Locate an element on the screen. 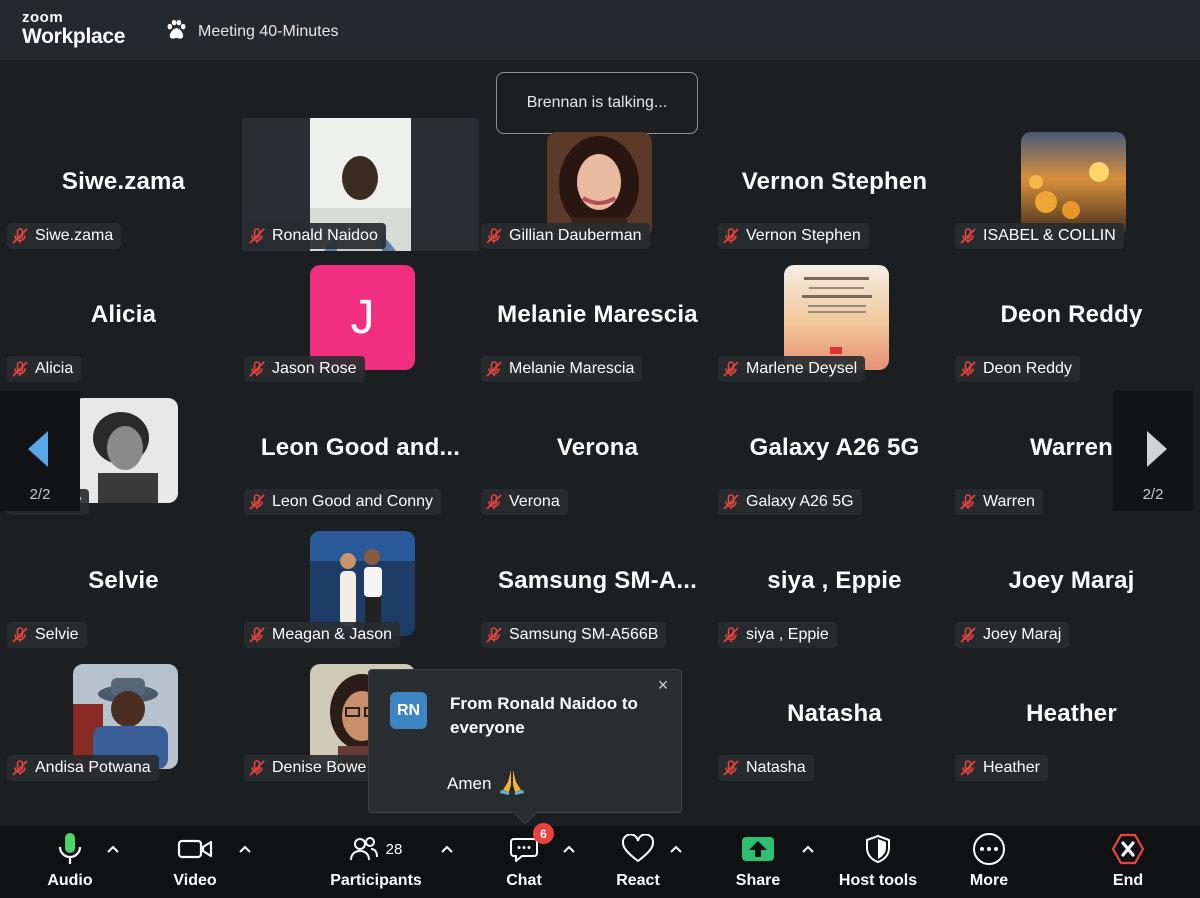 This screenshot has height=898, width=1200. meeting-title-area: Meeting 40-Minutes is located at coordinates (252, 32).